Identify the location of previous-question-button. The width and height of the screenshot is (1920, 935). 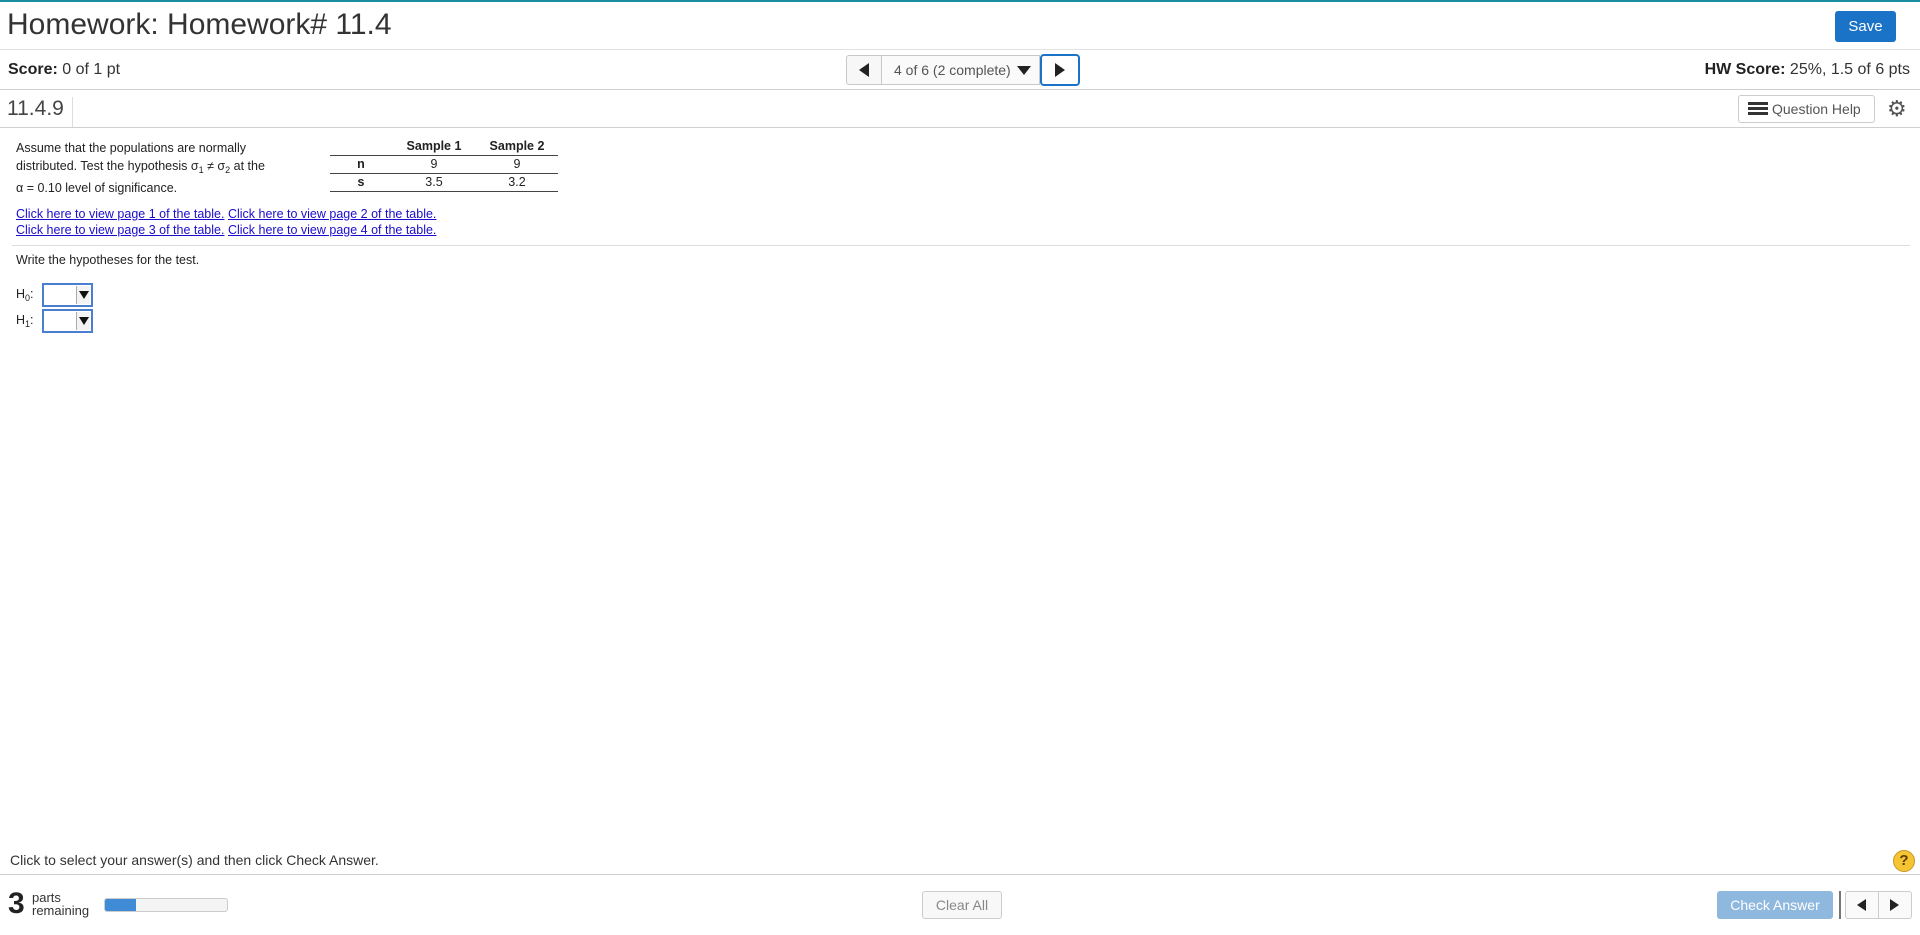
(864, 70).